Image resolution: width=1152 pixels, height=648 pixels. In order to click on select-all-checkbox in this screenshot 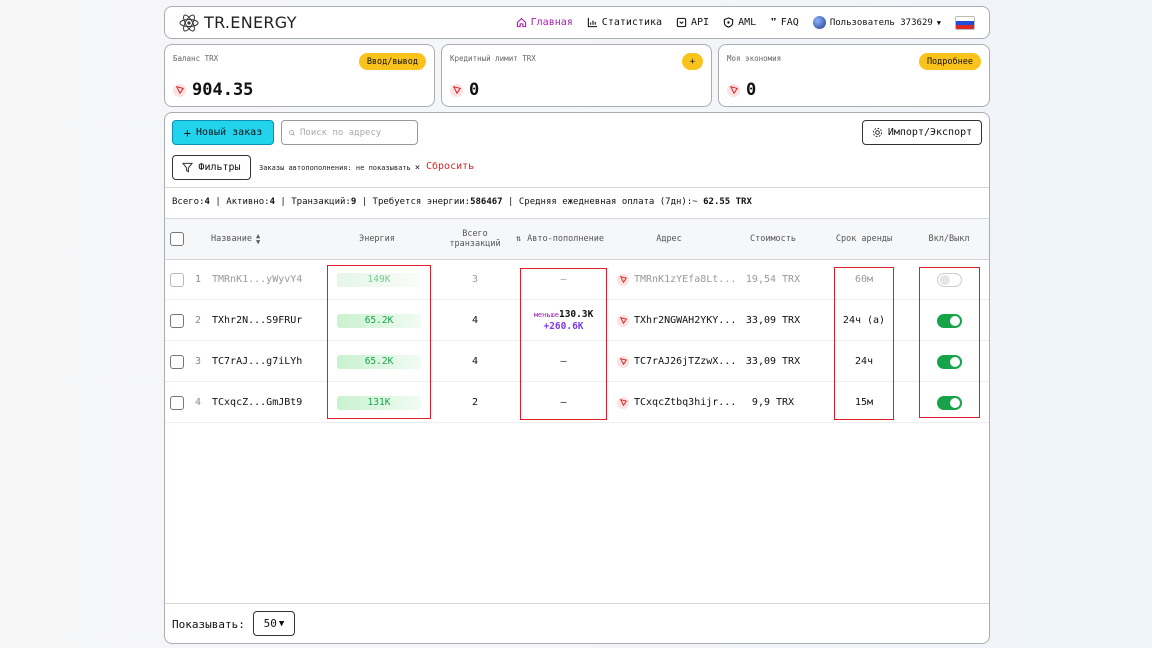, I will do `click(177, 239)`.